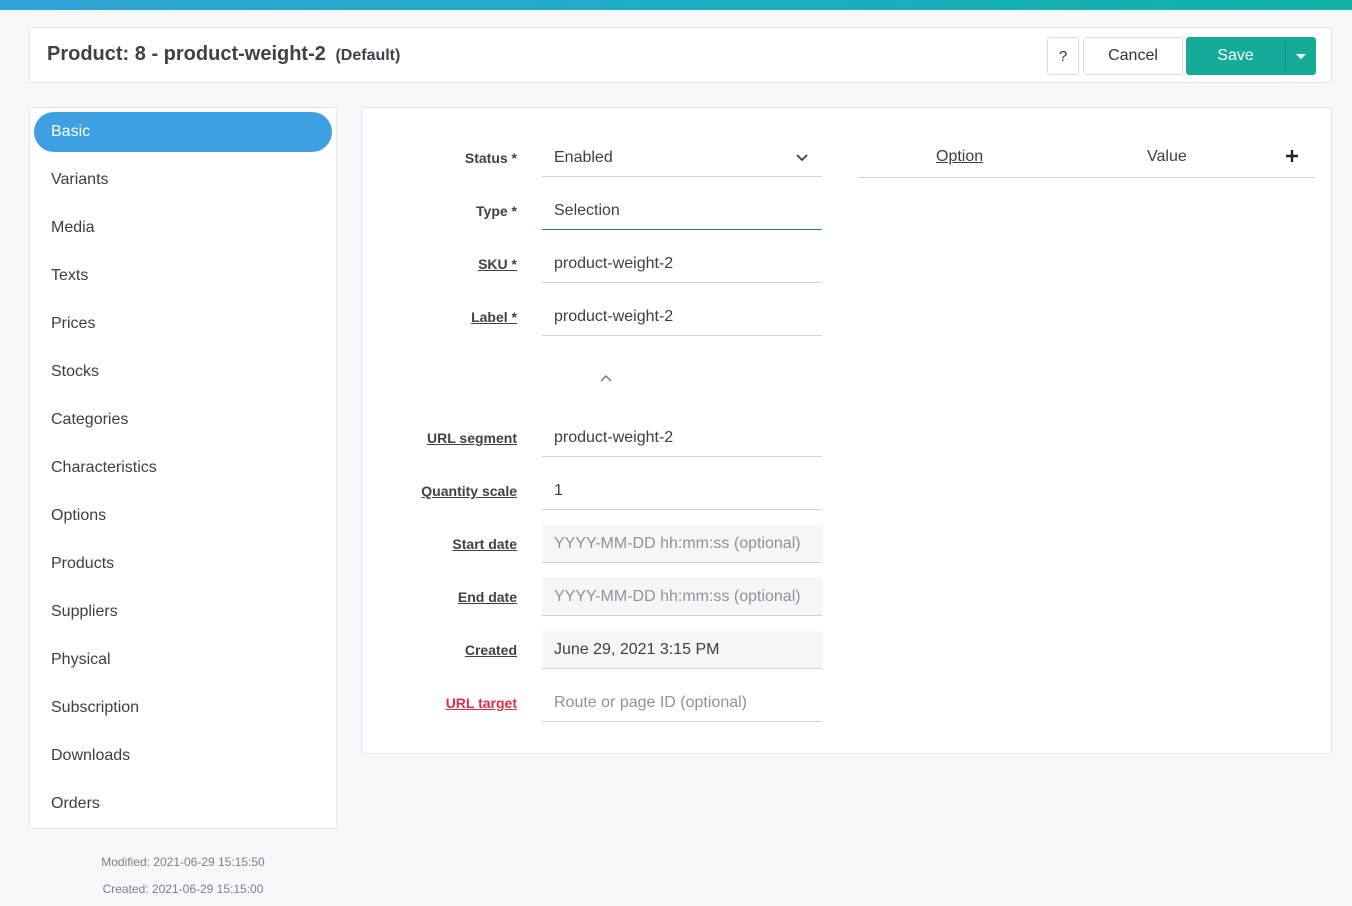 The image size is (1352, 906). Describe the element at coordinates (183, 324) in the screenshot. I see `nav-item-prices: Prices` at that location.